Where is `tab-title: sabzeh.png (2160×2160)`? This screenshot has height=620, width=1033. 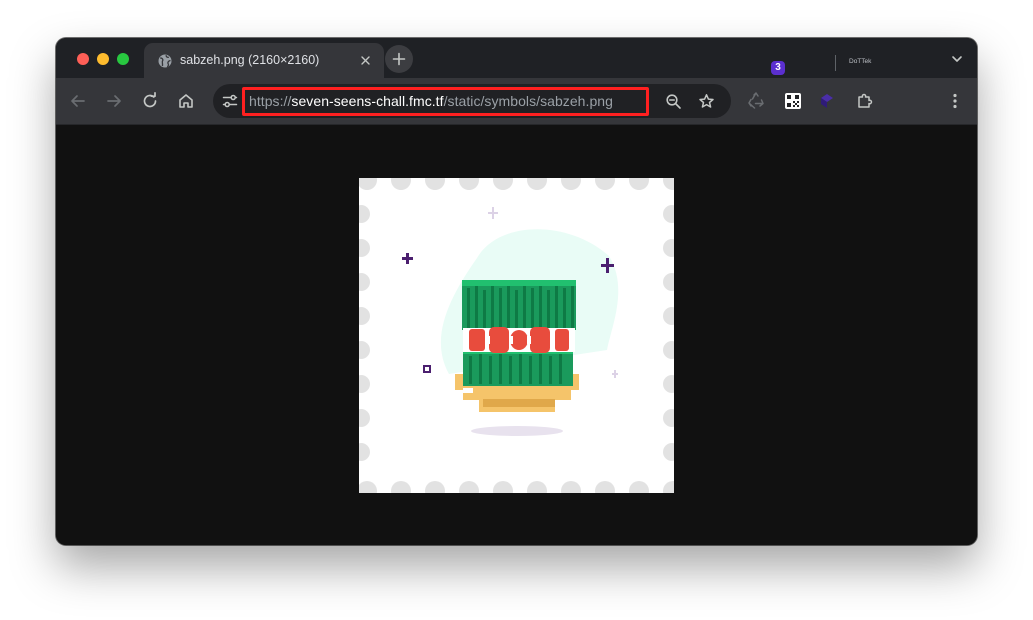
tab-title: sabzeh.png (2160×2160) is located at coordinates (250, 60).